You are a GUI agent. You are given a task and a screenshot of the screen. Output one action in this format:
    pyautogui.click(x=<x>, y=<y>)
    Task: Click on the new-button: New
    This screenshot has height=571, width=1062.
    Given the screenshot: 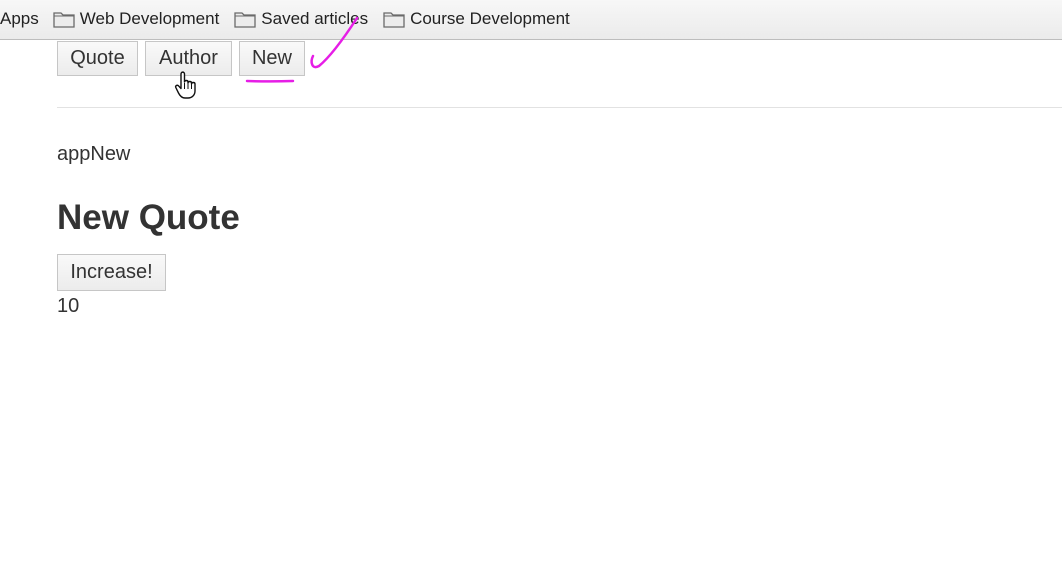 What is the action you would take?
    pyautogui.click(x=272, y=58)
    